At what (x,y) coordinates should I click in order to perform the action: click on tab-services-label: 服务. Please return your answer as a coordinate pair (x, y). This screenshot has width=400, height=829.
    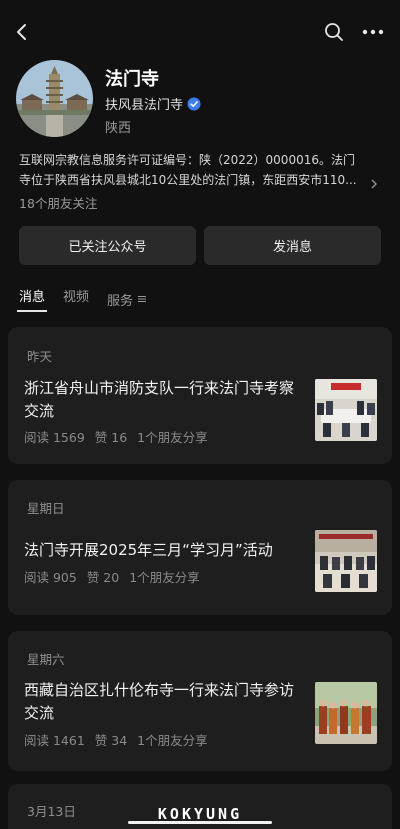
    Looking at the image, I should click on (120, 301).